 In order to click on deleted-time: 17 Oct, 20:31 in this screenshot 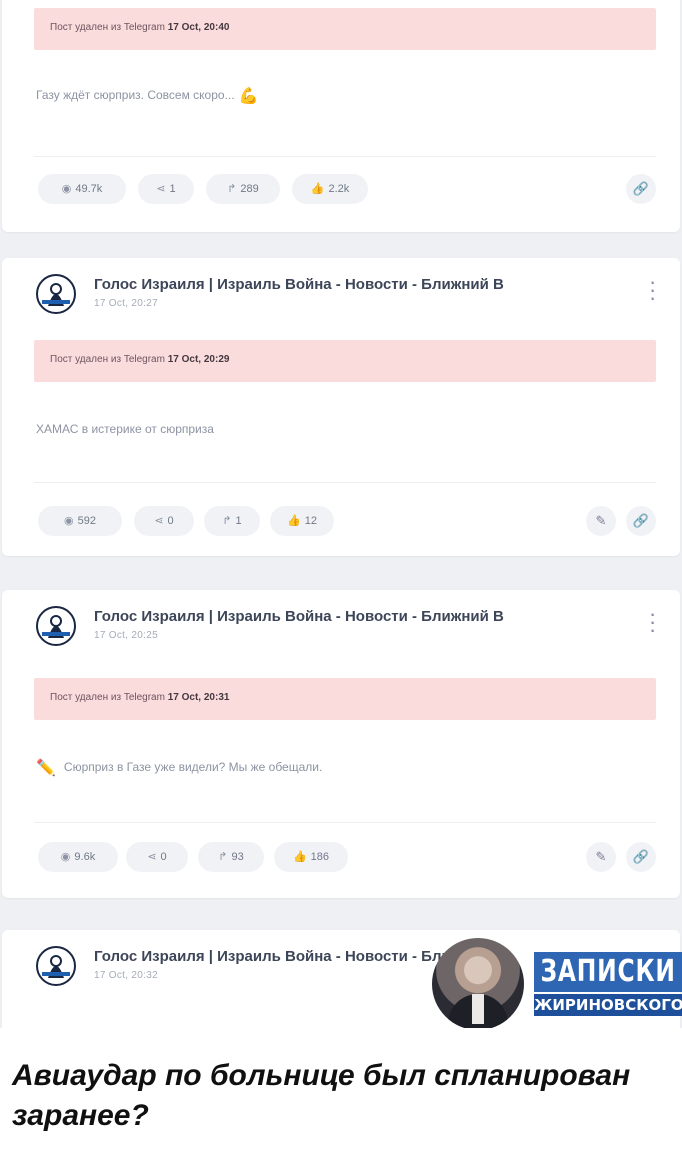, I will do `click(198, 697)`.